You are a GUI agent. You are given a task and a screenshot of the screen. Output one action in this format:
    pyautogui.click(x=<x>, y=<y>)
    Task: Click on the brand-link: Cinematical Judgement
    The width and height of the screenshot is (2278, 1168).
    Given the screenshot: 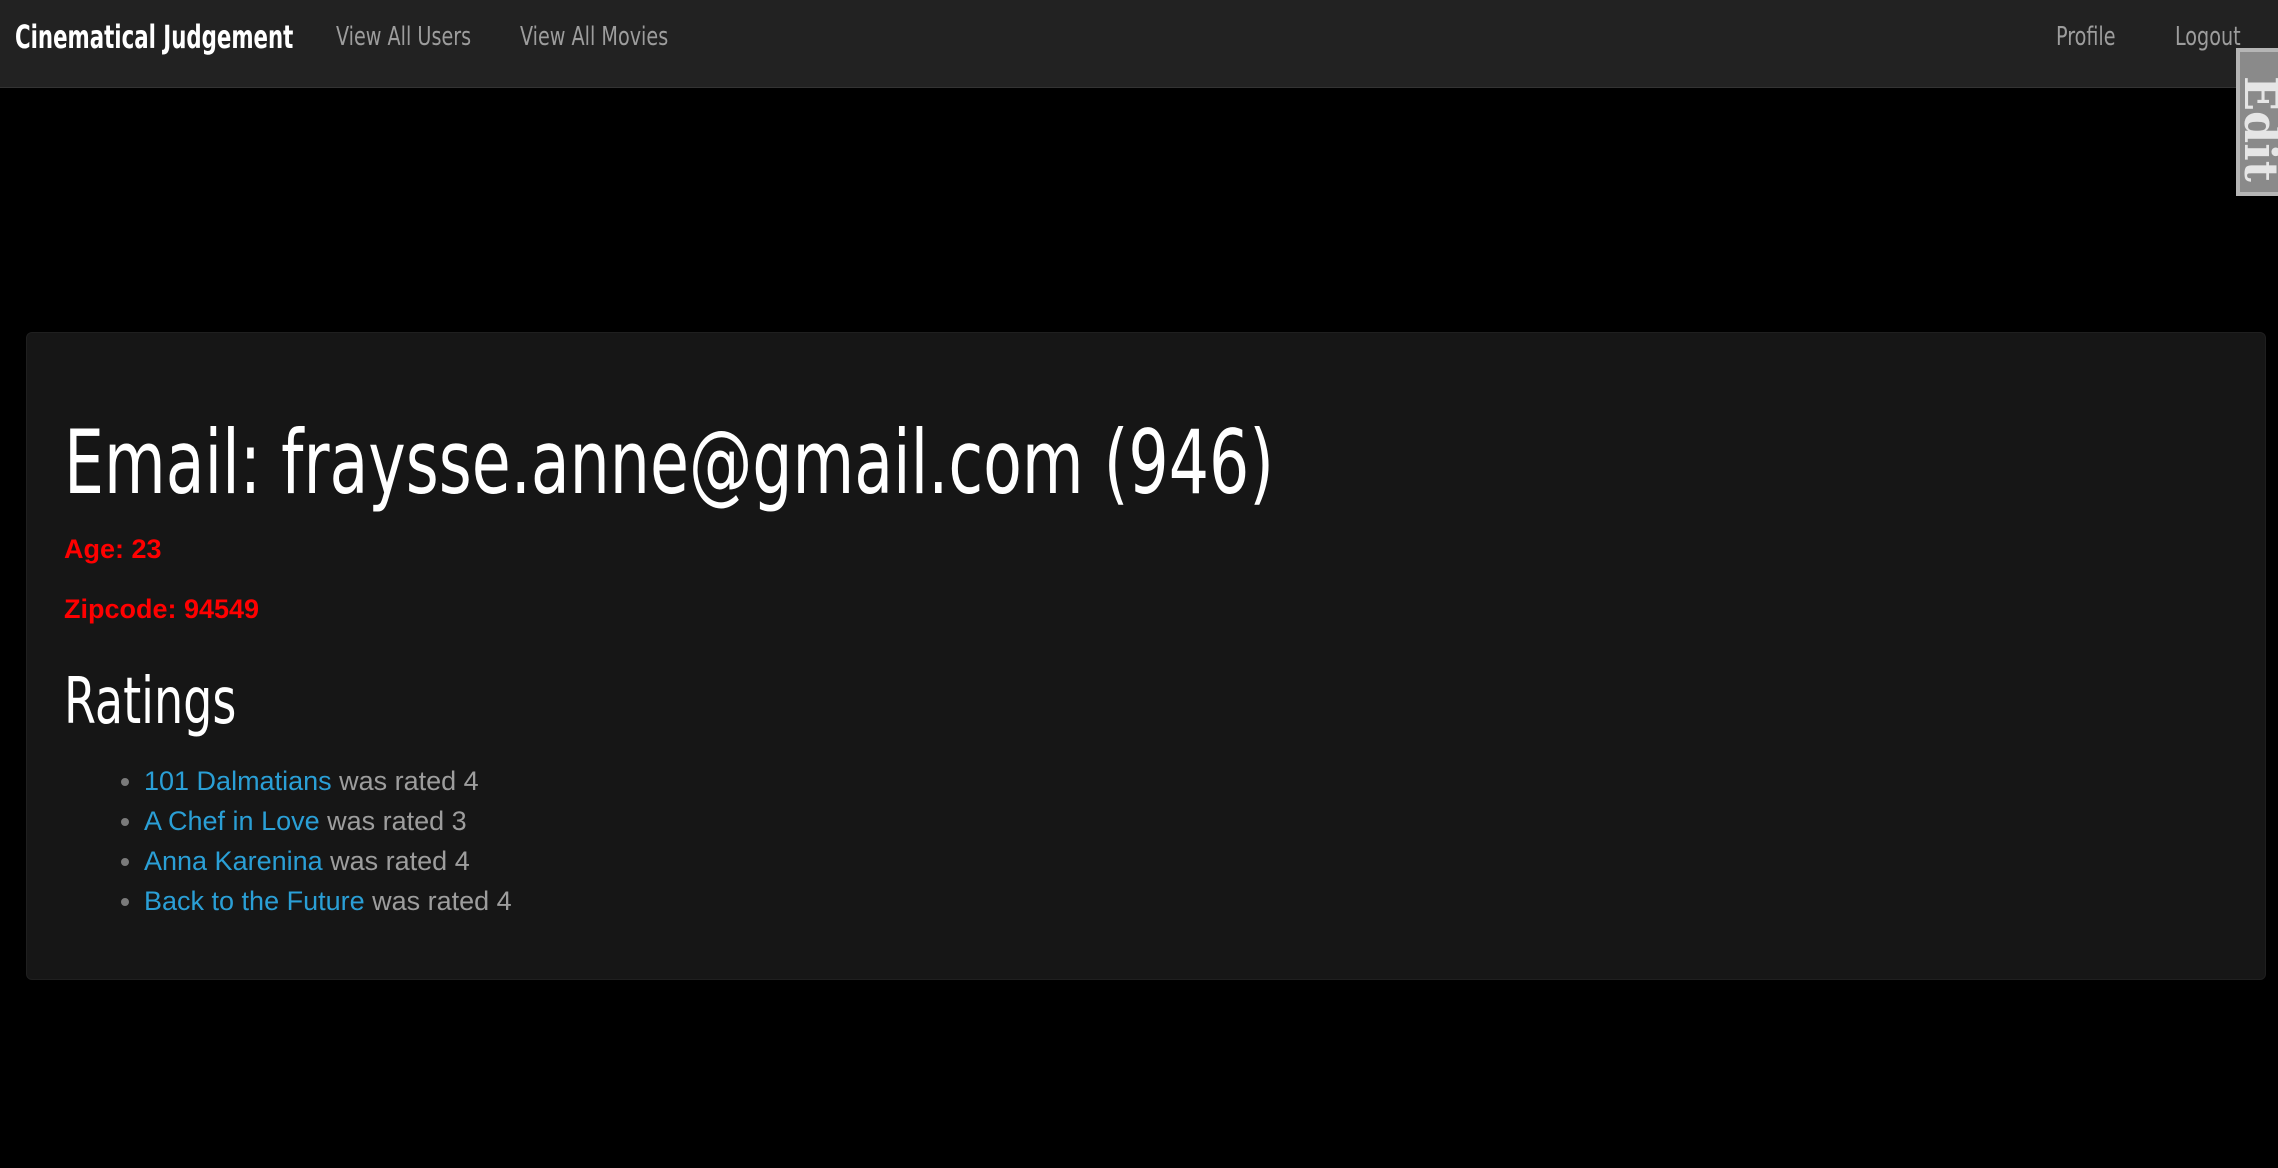 What is the action you would take?
    pyautogui.click(x=154, y=37)
    